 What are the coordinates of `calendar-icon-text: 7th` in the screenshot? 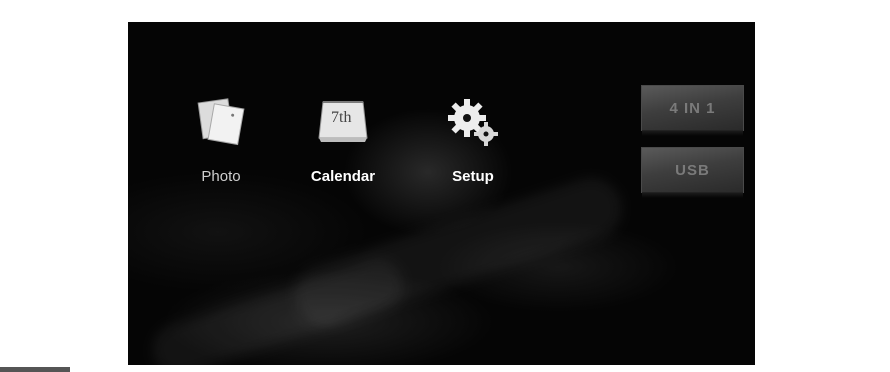 It's located at (341, 117).